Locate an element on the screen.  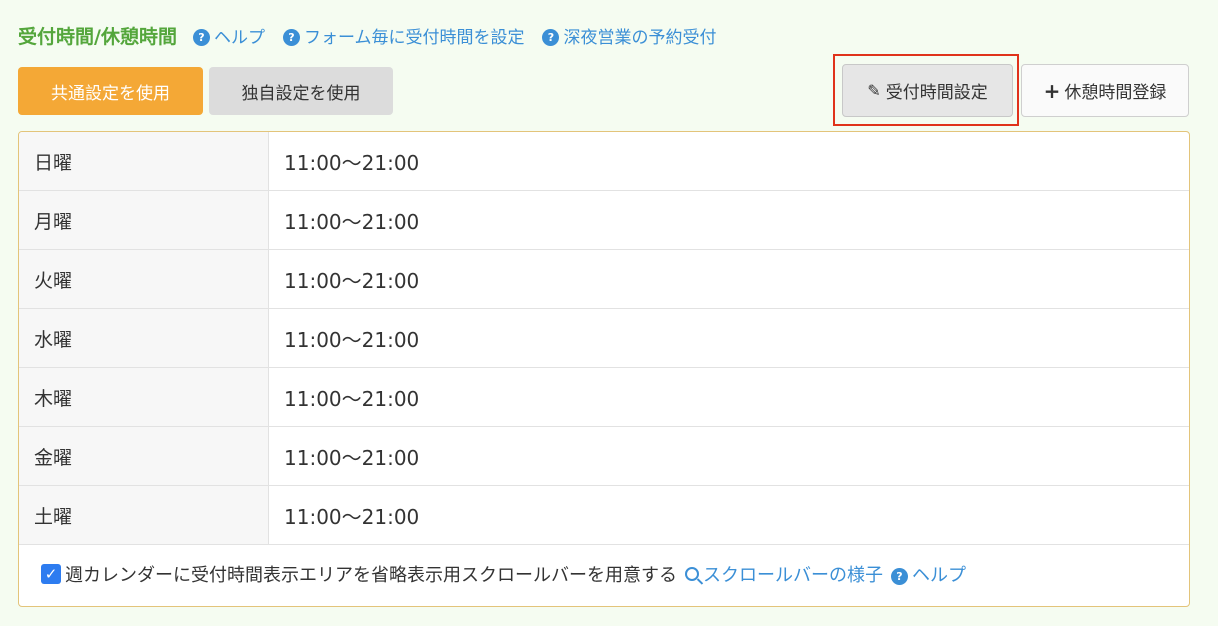
schedule-row: 金曜 11:00〜21:00 is located at coordinates (604, 456).